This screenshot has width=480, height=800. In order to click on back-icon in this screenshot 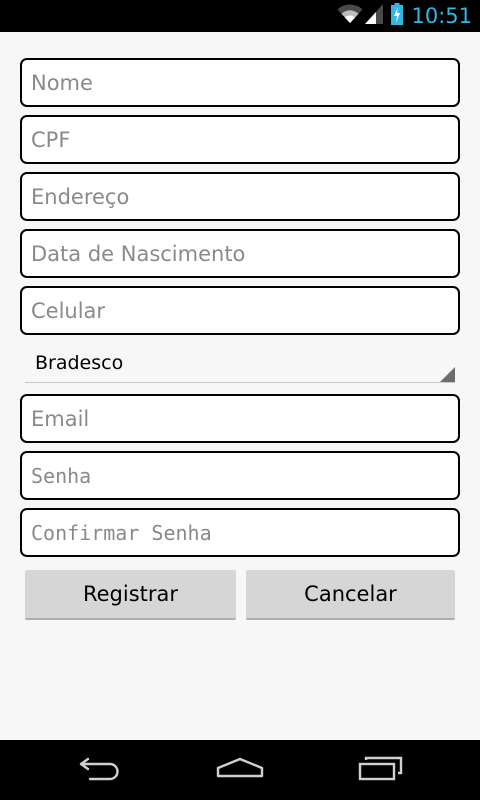, I will do `click(100, 770)`.